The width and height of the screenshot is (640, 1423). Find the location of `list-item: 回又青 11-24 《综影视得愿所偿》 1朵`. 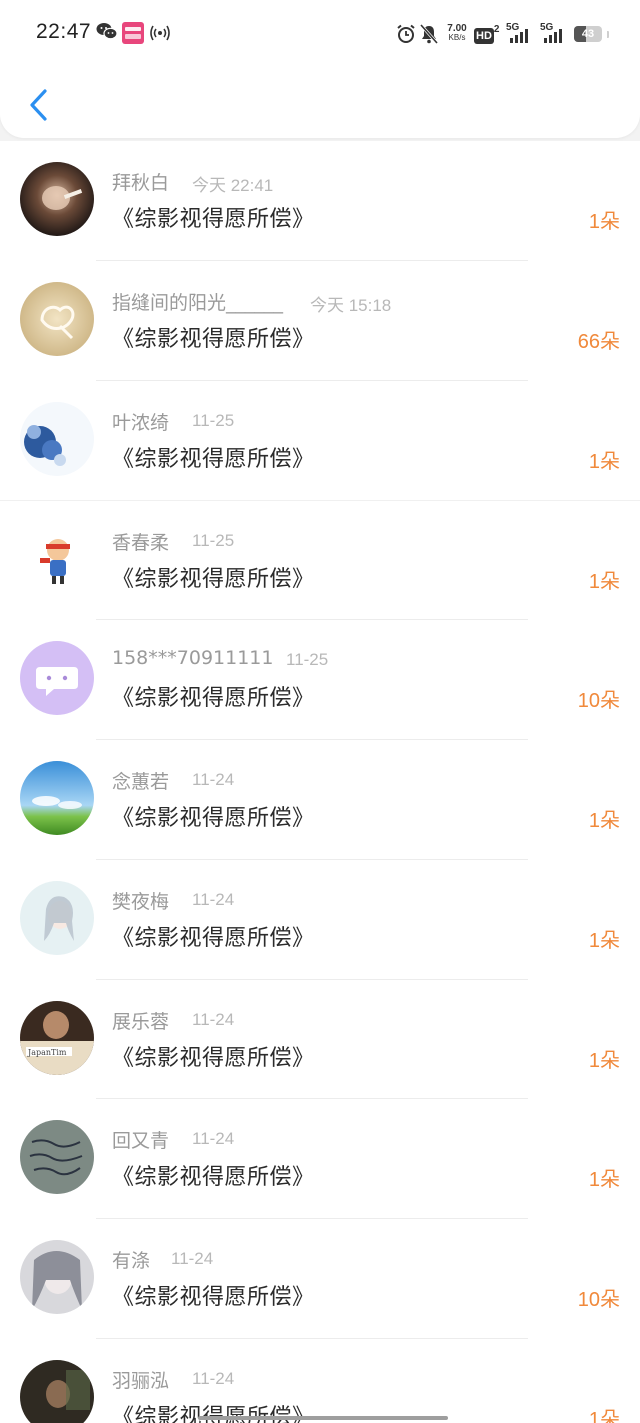

list-item: 回又青 11-24 《综影视得愿所偿》 1朵 is located at coordinates (320, 1159).